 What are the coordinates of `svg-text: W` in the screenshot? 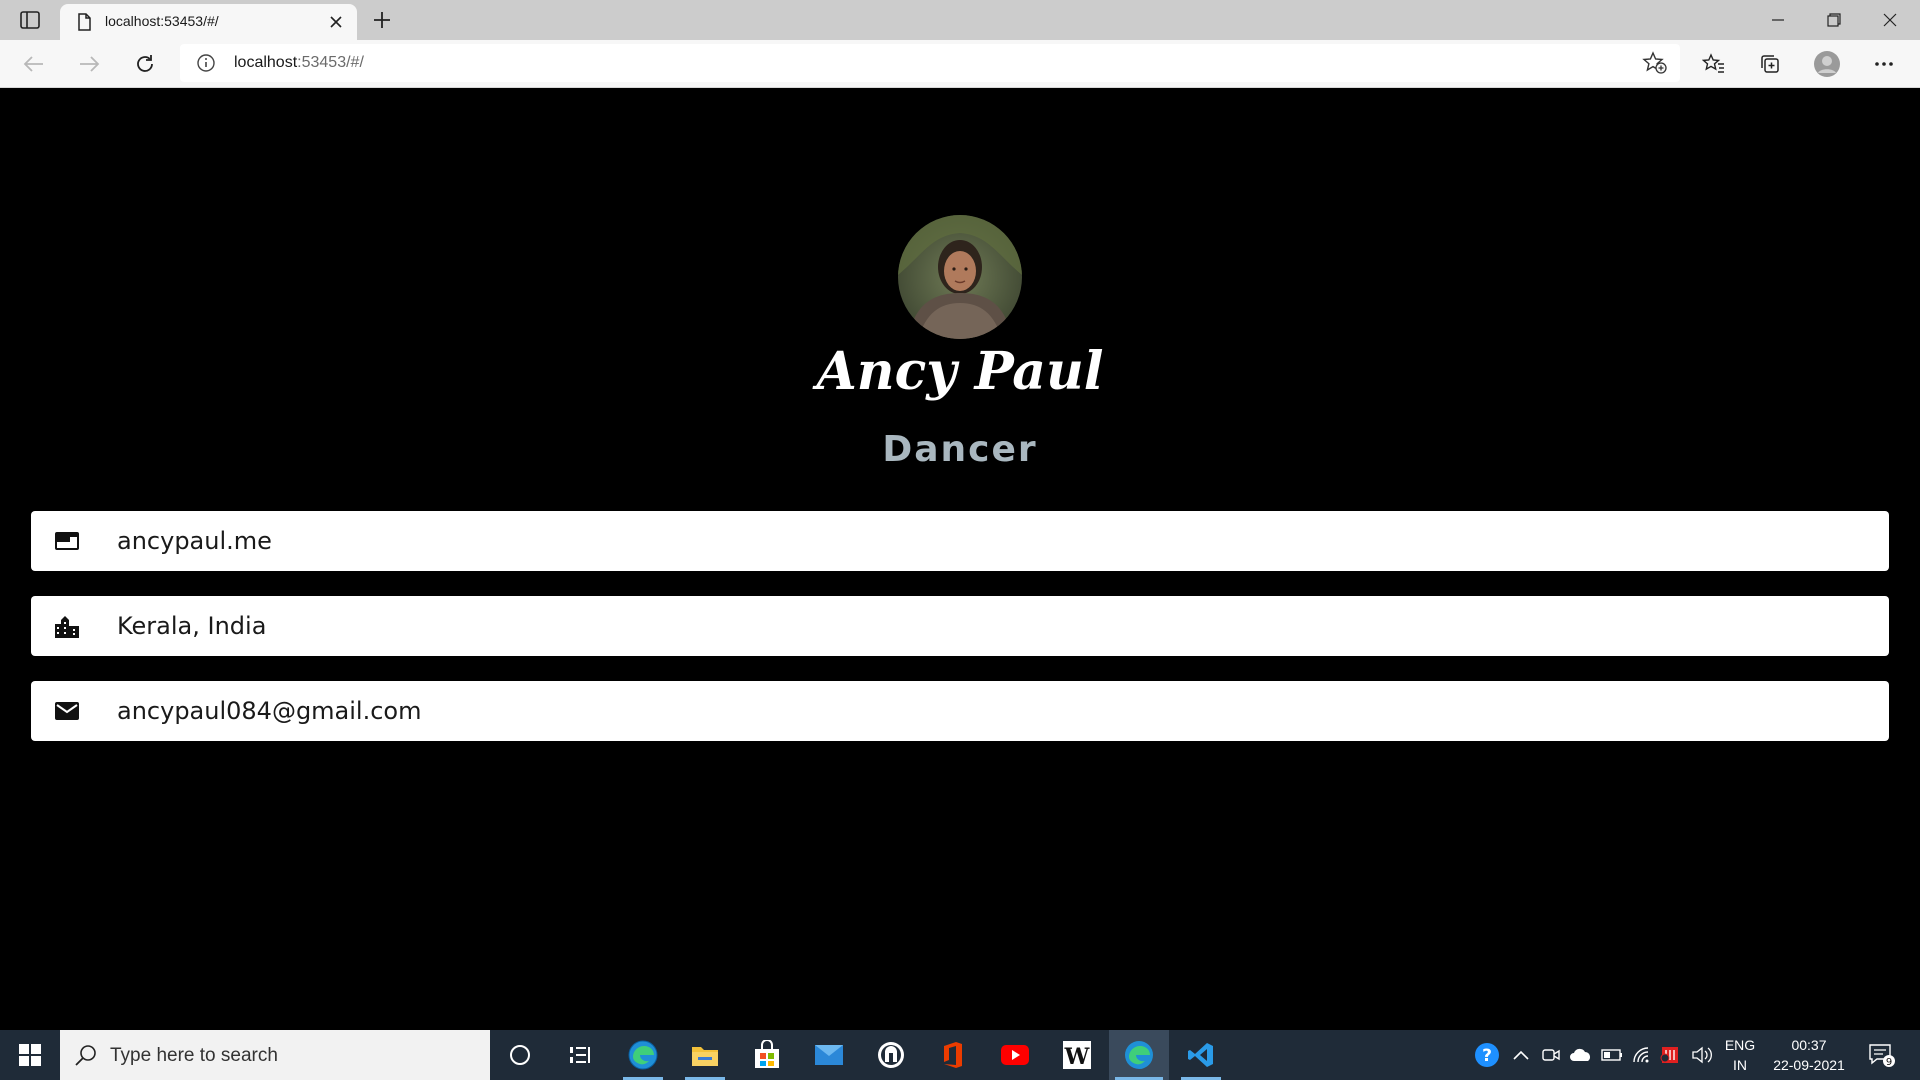 It's located at (1077, 1057).